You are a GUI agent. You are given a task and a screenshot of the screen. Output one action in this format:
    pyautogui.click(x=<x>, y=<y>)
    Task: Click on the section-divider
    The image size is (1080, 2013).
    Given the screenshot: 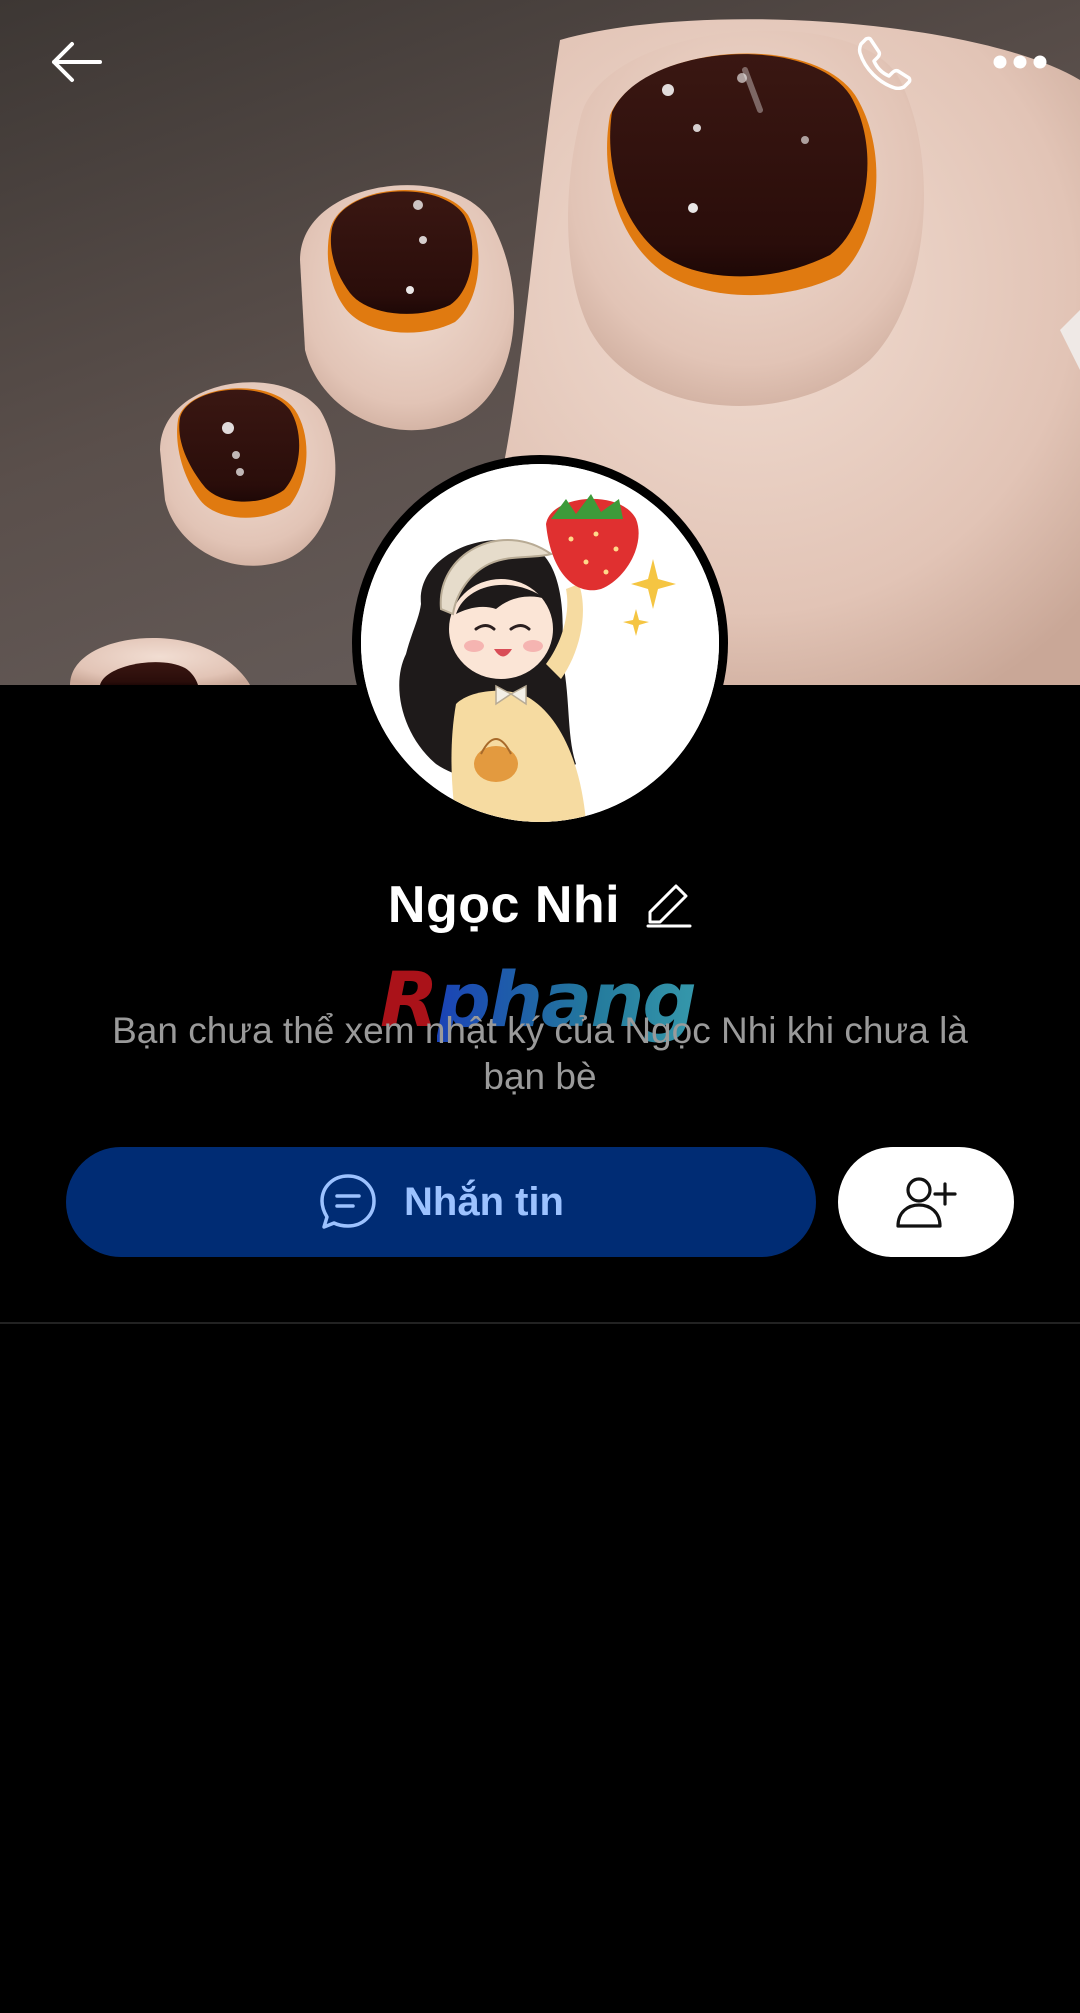 What is the action you would take?
    pyautogui.click(x=540, y=1323)
    